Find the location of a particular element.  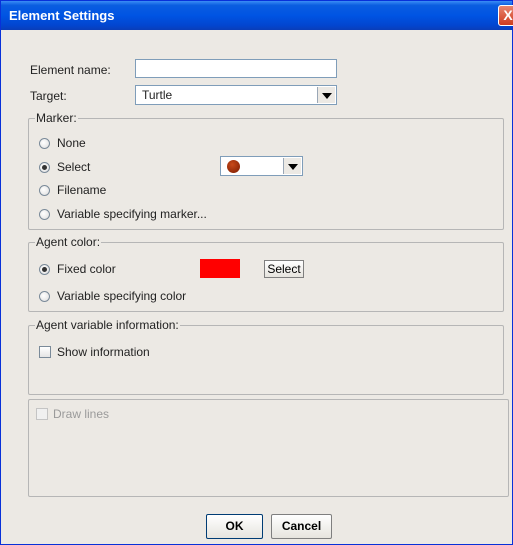

variable-color-radio is located at coordinates (44, 296).